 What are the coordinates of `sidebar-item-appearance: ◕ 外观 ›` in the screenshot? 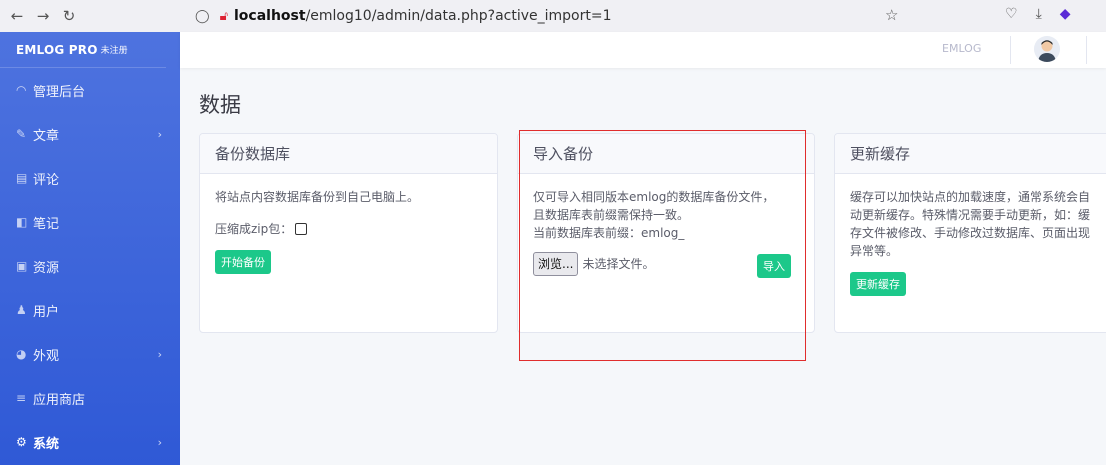 It's located at (90, 354).